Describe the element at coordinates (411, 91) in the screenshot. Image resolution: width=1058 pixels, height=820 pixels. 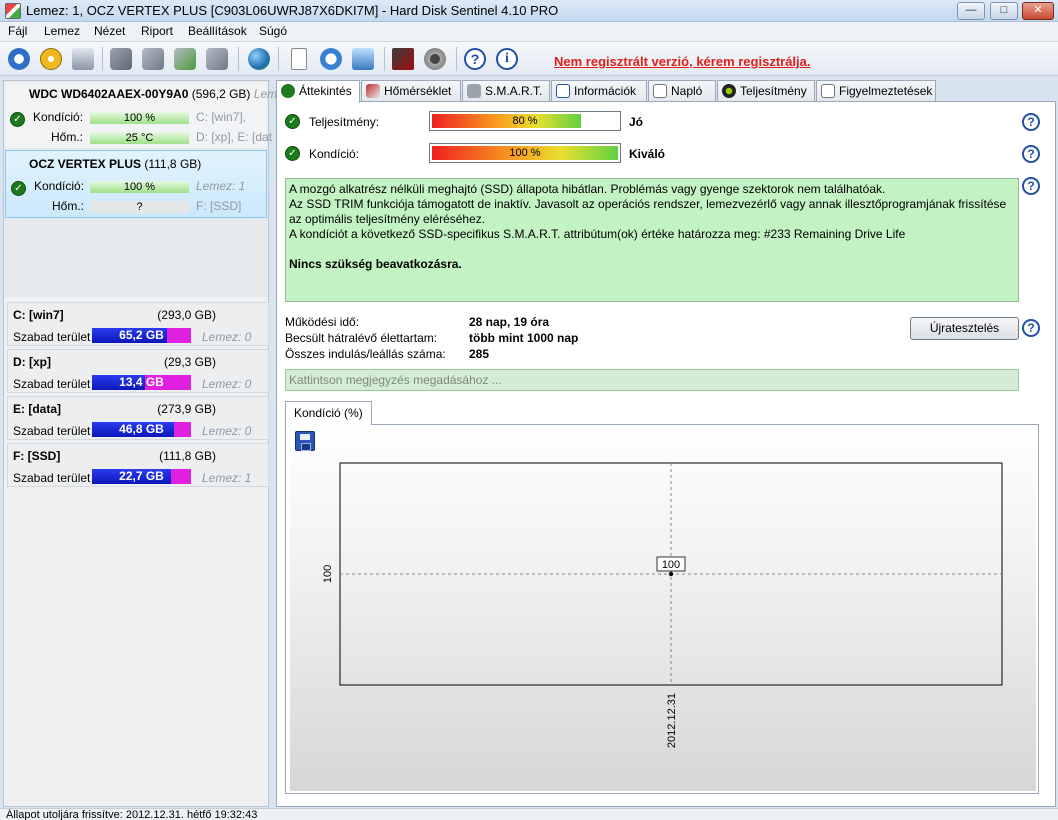
I see `tab-temperature: Hőmérséklet` at that location.